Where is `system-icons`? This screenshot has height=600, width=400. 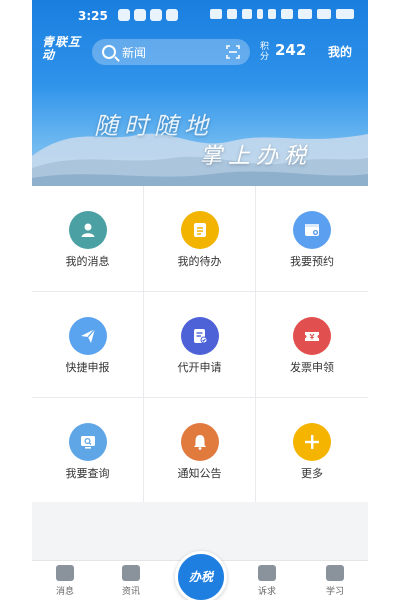
system-icons is located at coordinates (282, 14).